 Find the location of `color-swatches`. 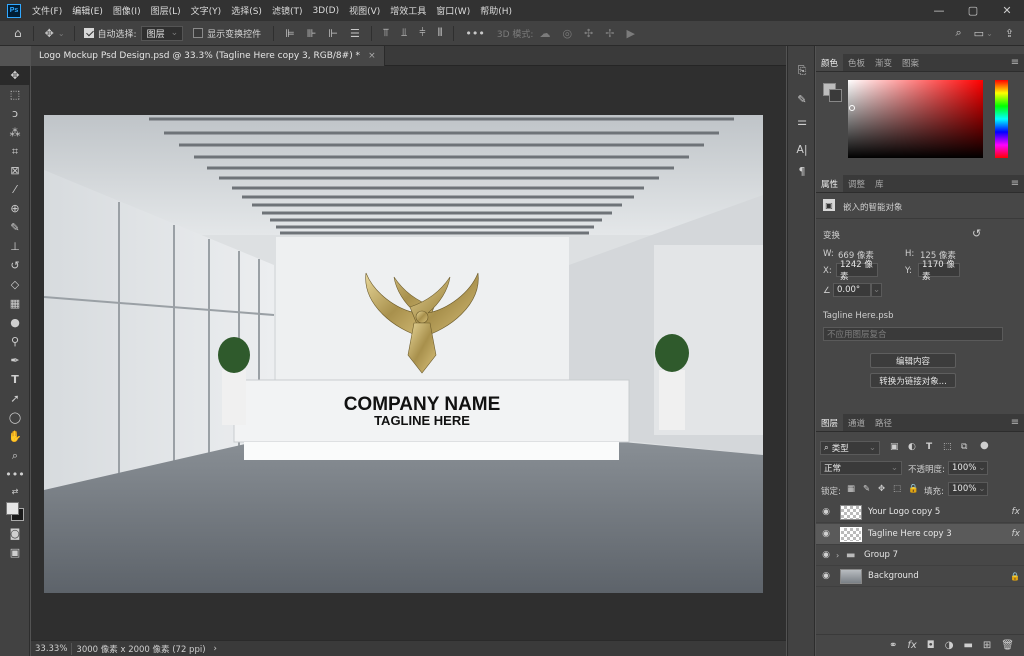

color-swatches is located at coordinates (15, 511).